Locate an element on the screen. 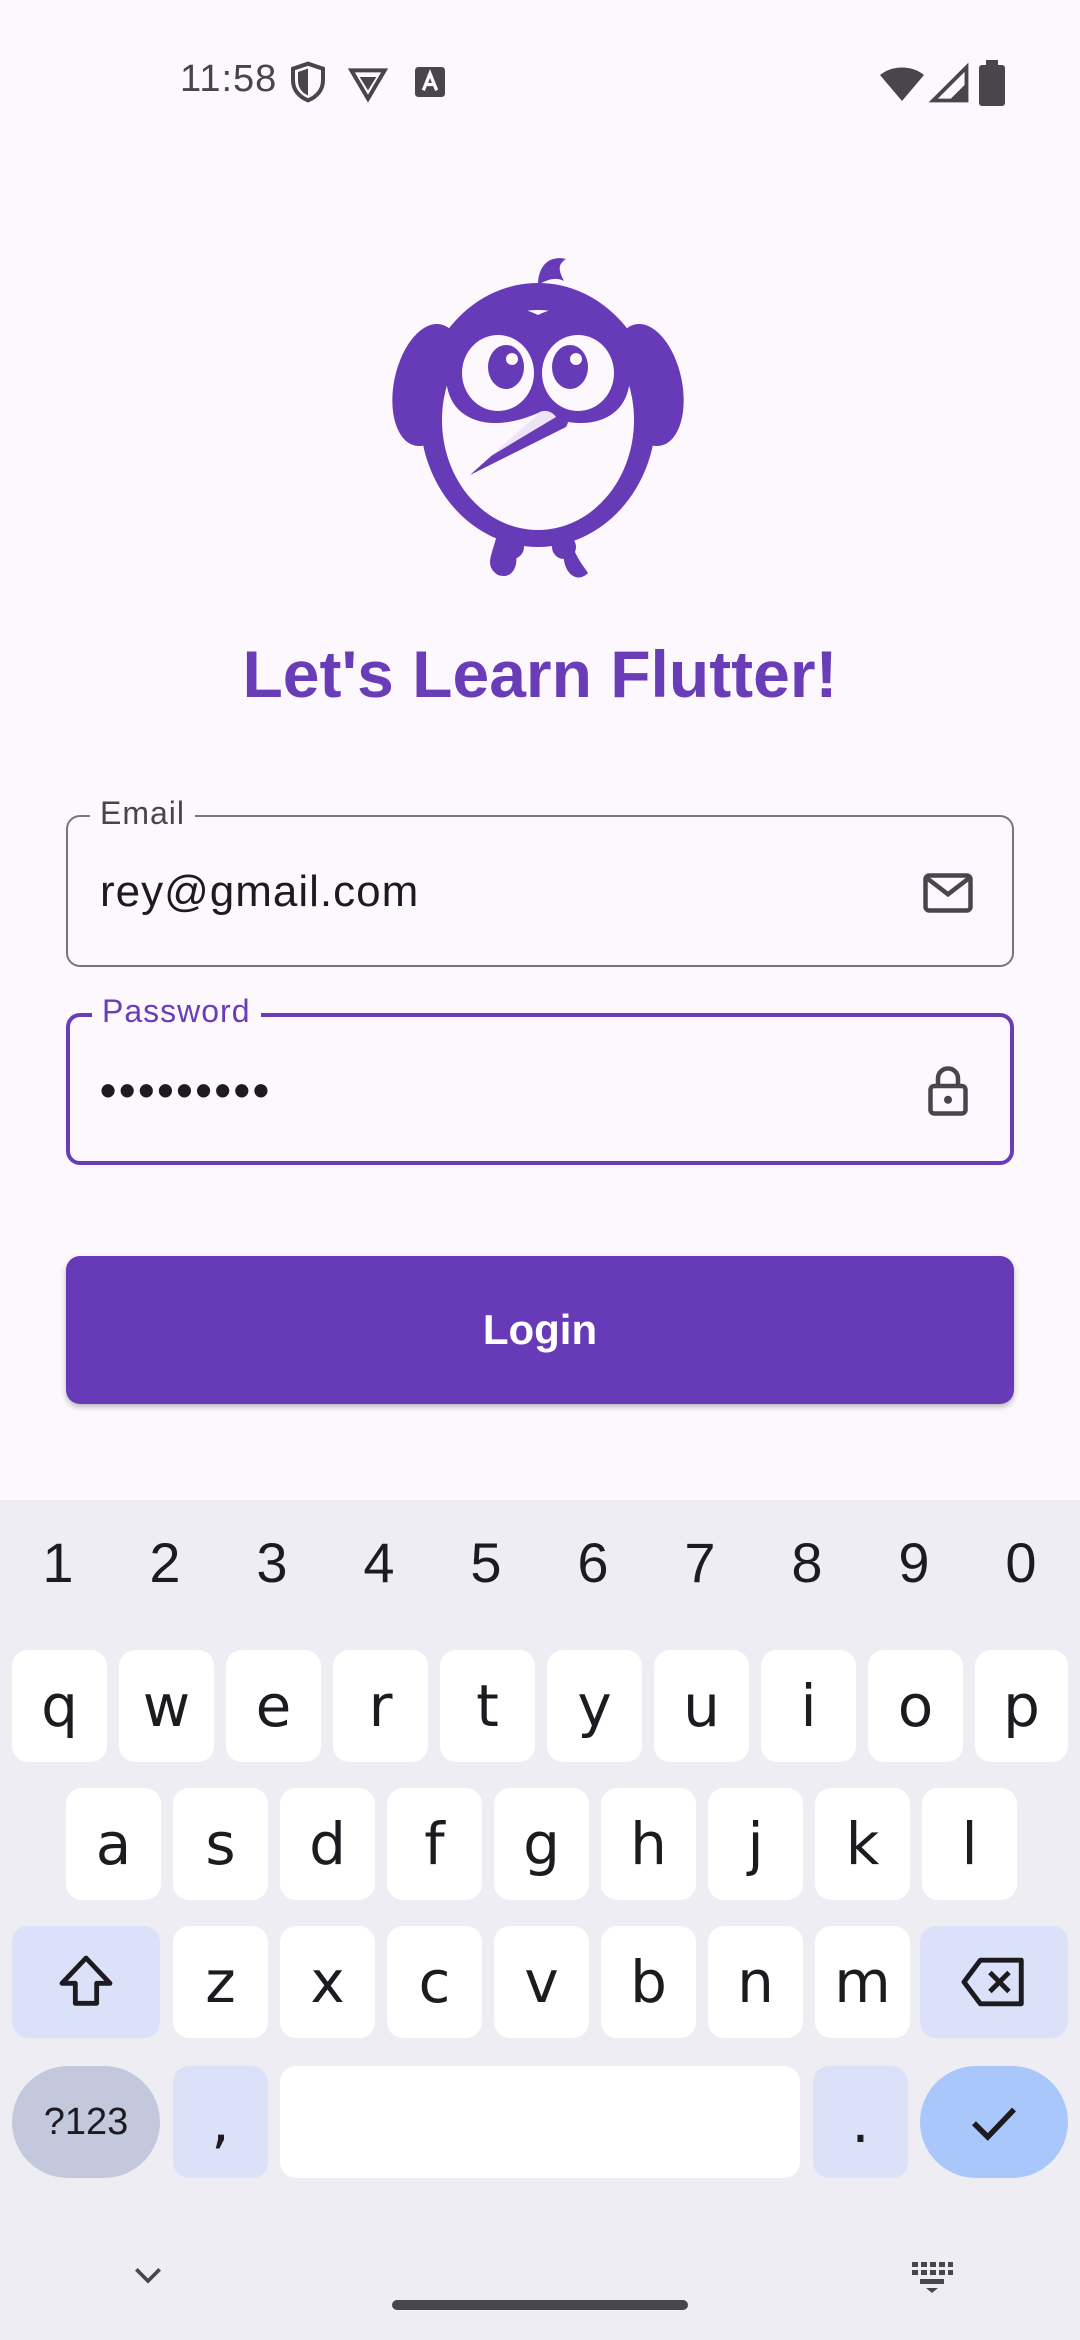  key-8: 8 is located at coordinates (807, 1562).